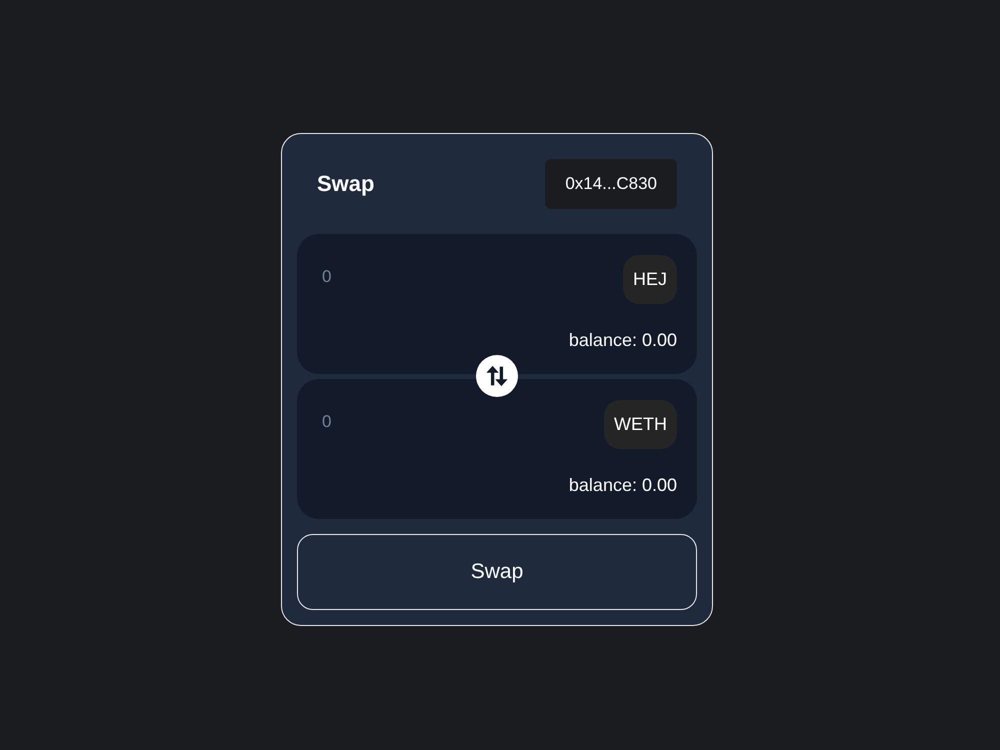  Describe the element at coordinates (497, 572) in the screenshot. I see `swap-button: Swap` at that location.